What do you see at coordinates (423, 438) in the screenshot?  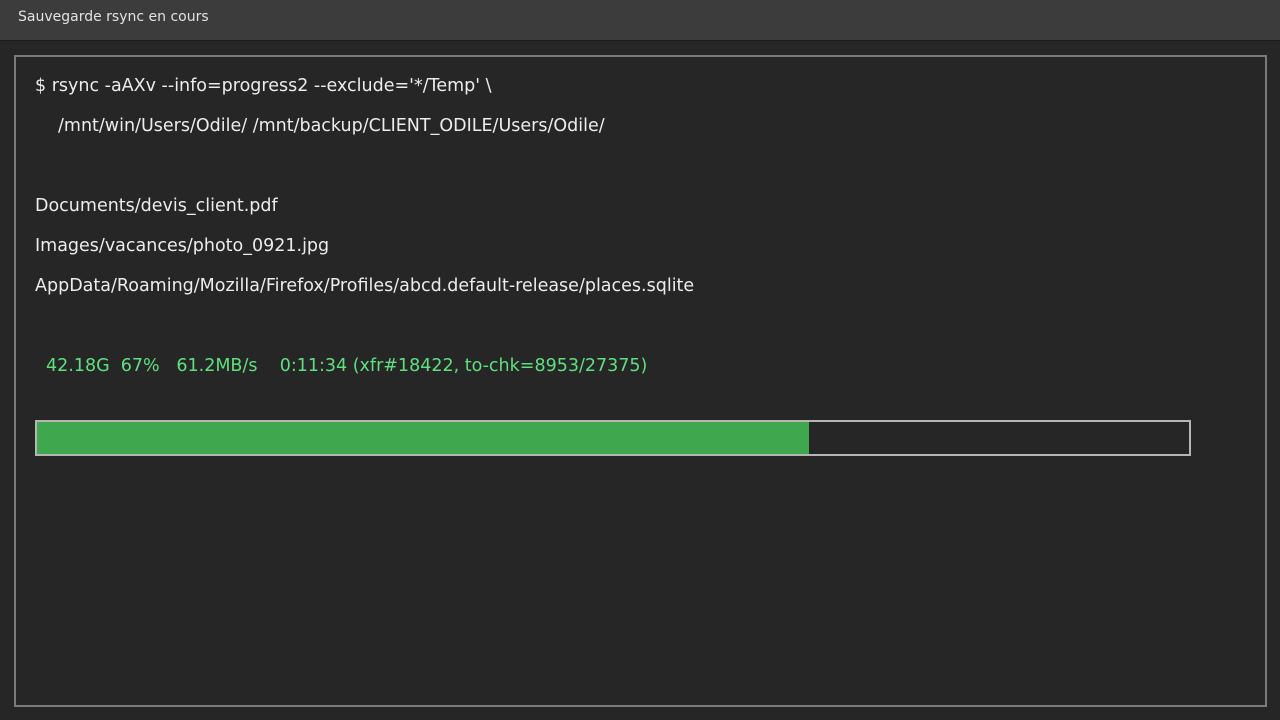 I see `progress-bar-fill` at bounding box center [423, 438].